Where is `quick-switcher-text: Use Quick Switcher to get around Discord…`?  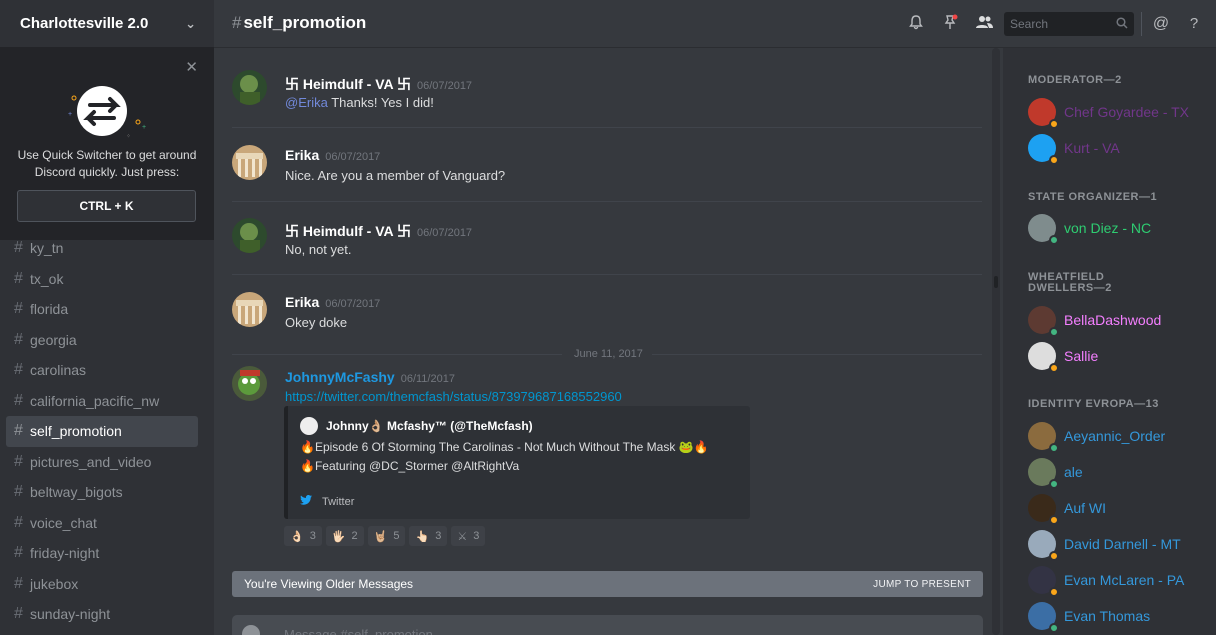 quick-switcher-text: Use Quick Switcher to get around Discord… is located at coordinates (107, 163).